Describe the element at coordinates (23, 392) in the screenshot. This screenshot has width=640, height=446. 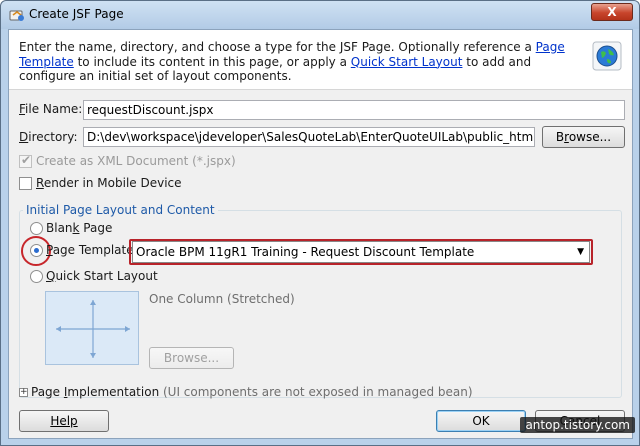
I see `expand-plus-icon: +` at that location.